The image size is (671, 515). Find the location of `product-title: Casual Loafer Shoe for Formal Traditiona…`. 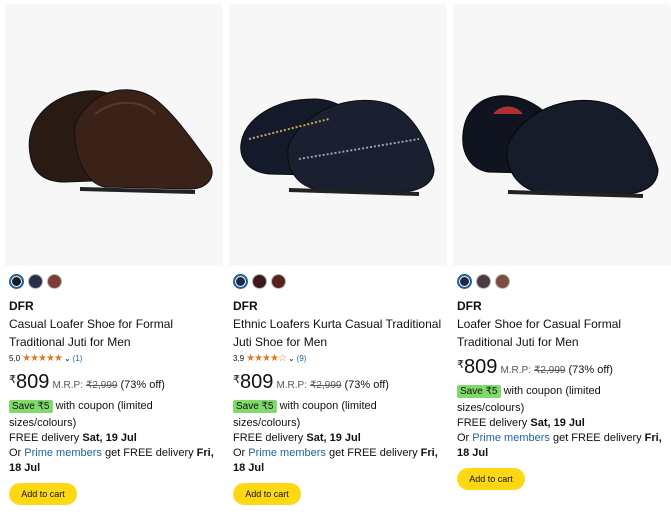

product-title: Casual Loafer Shoe for Formal Traditiona… is located at coordinates (115, 333).